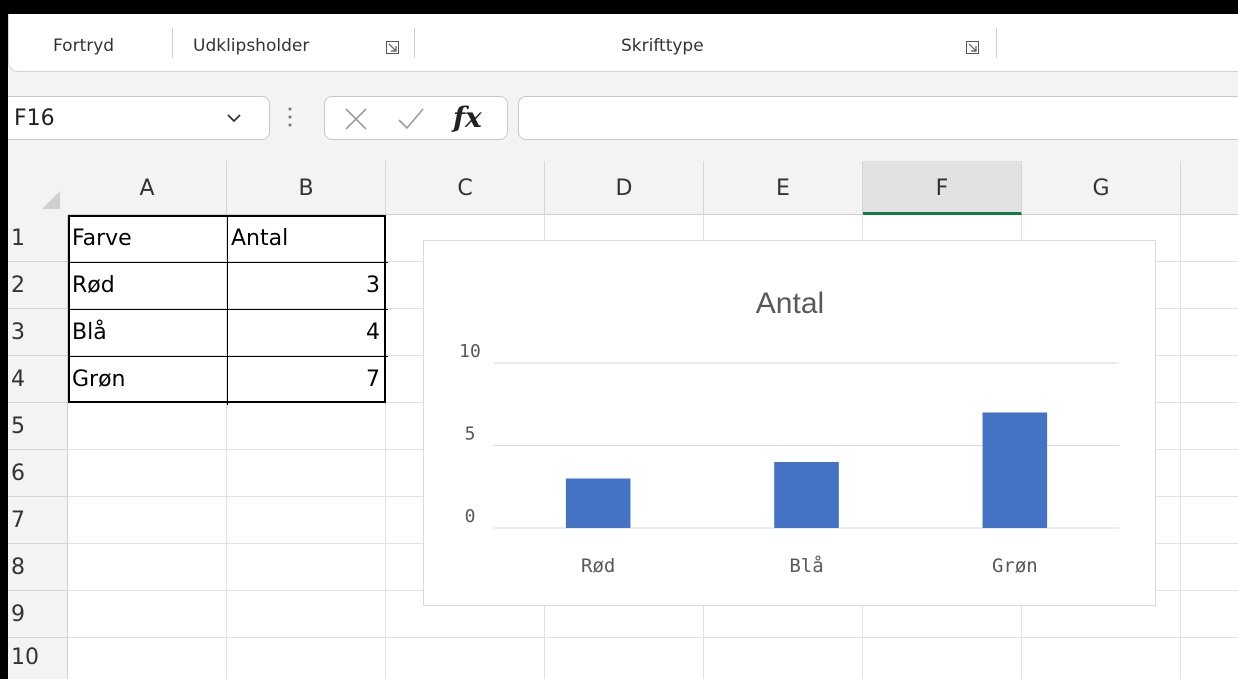  I want to click on formula-bar-grip-icon, so click(290, 118).